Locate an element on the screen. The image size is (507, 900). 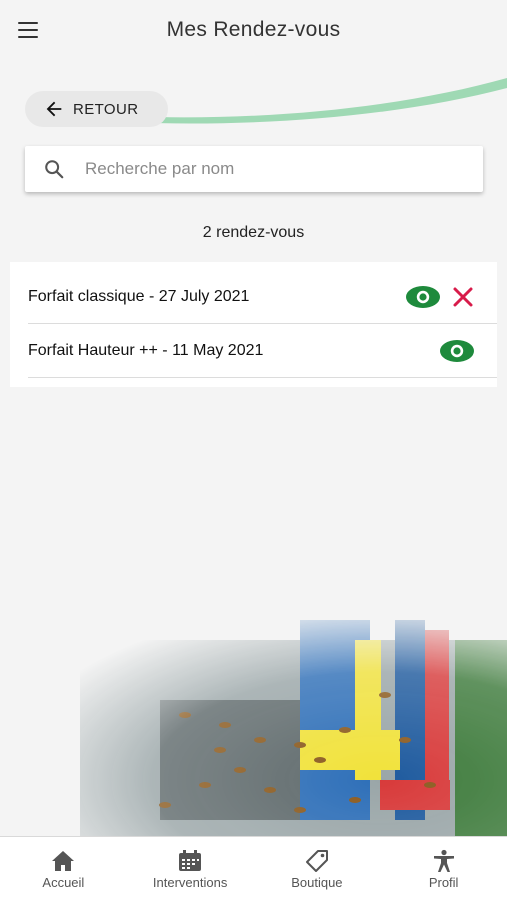
search-bar is located at coordinates (254, 169).